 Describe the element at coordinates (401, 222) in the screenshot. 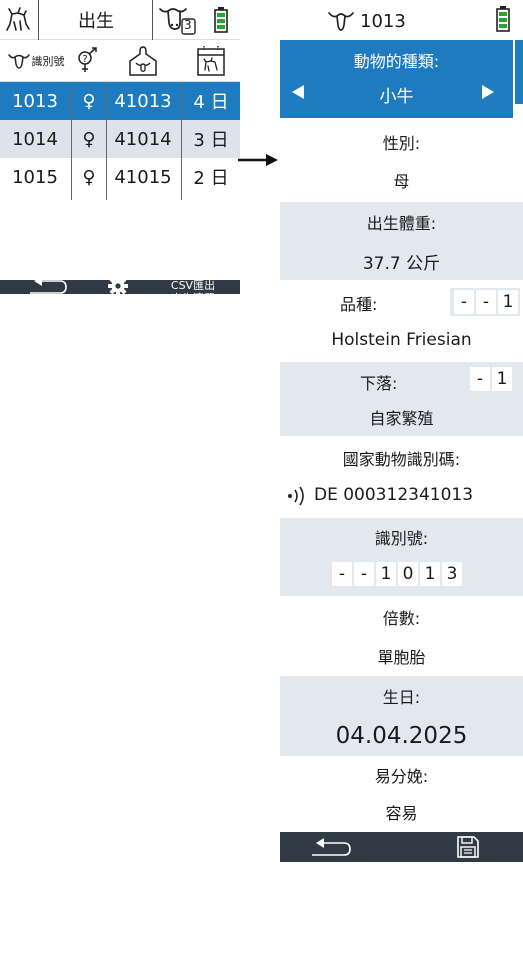

I see `birth-weight-label: 出生體重:` at that location.